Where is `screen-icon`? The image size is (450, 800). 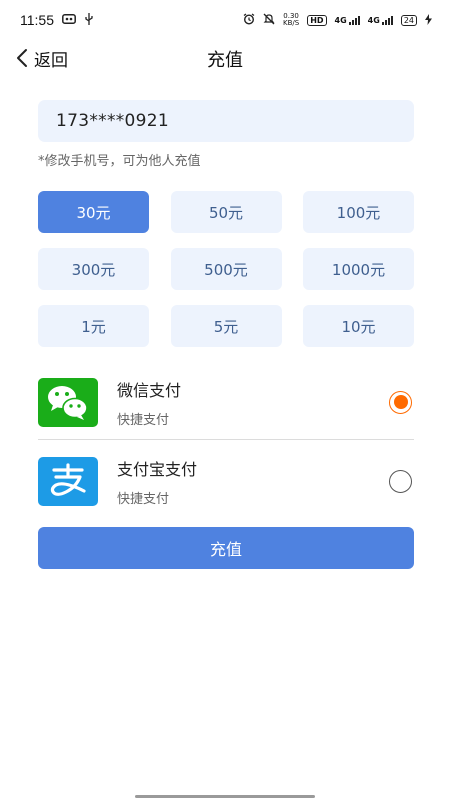
screen-icon is located at coordinates (69, 20).